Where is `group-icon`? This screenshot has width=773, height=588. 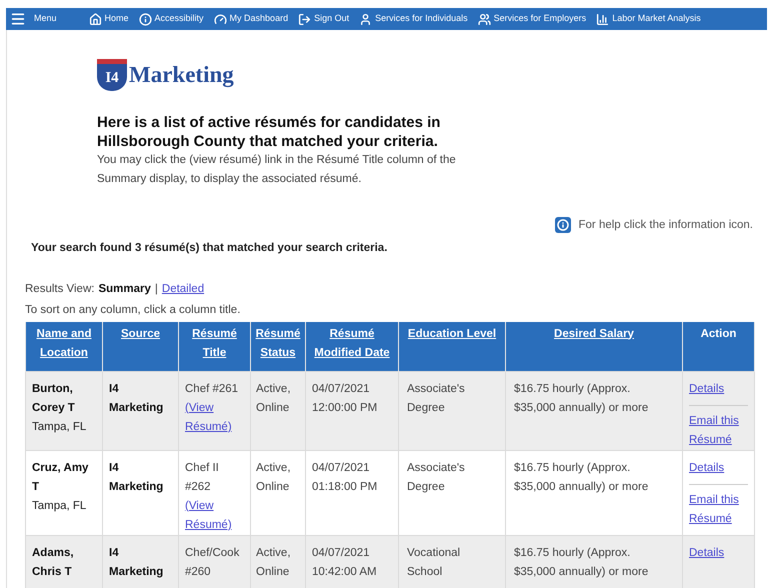 group-icon is located at coordinates (484, 19).